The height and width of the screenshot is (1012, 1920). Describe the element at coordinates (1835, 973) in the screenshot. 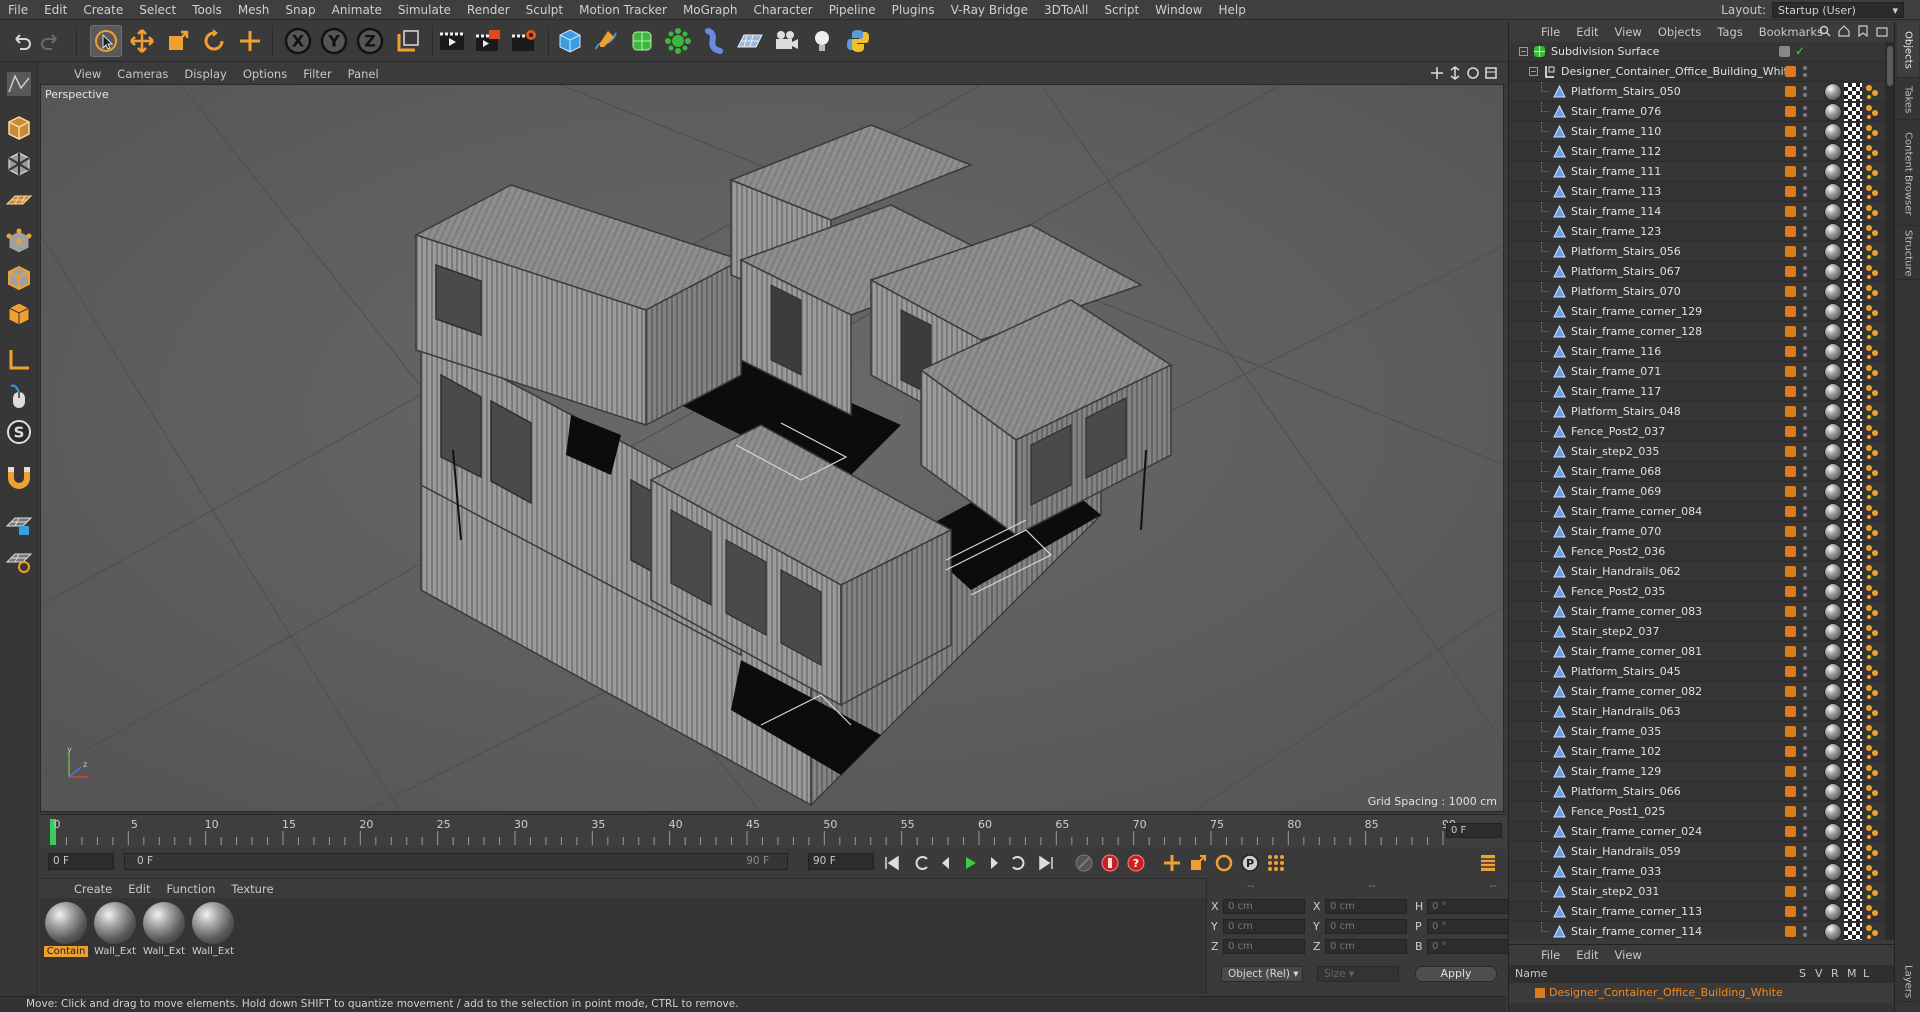

I see `layer-flag-render: R` at that location.